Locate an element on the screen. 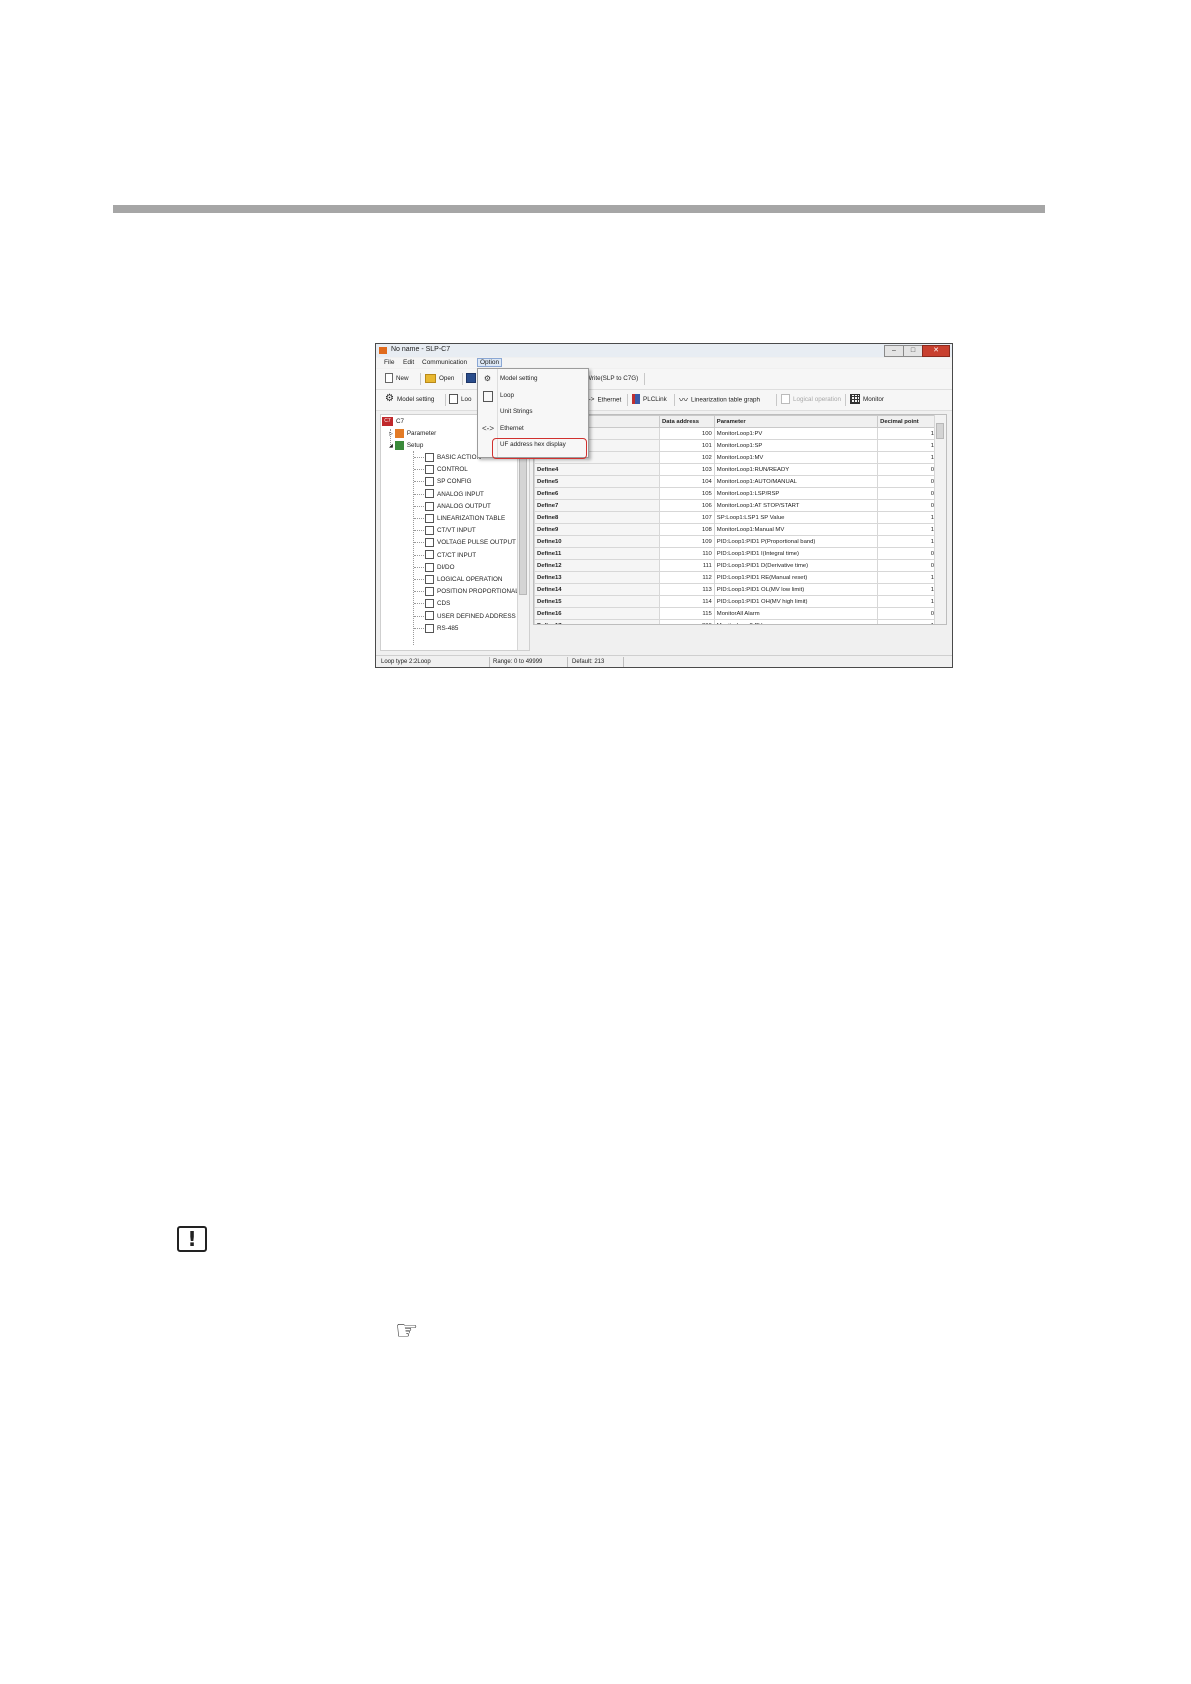 This screenshot has width=1191, height=1684. table-row: Define7 106 MonitorLoop1:AT STOP/START 0 is located at coordinates (735, 505).